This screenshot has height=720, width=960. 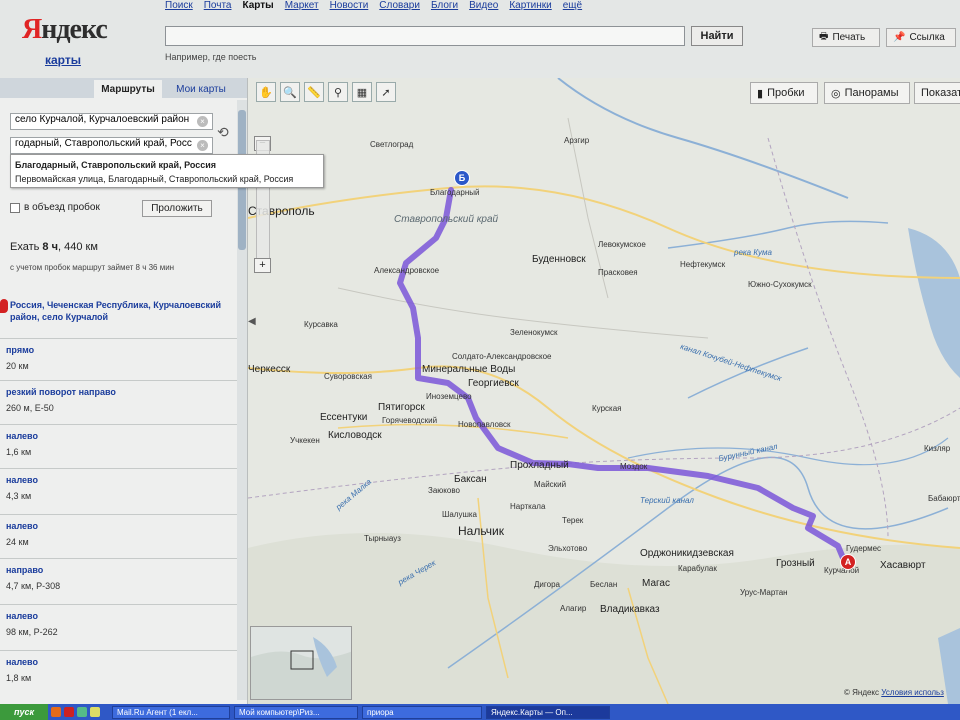 I want to click on panoramas-button: ◎ Панорамы, so click(x=867, y=93).